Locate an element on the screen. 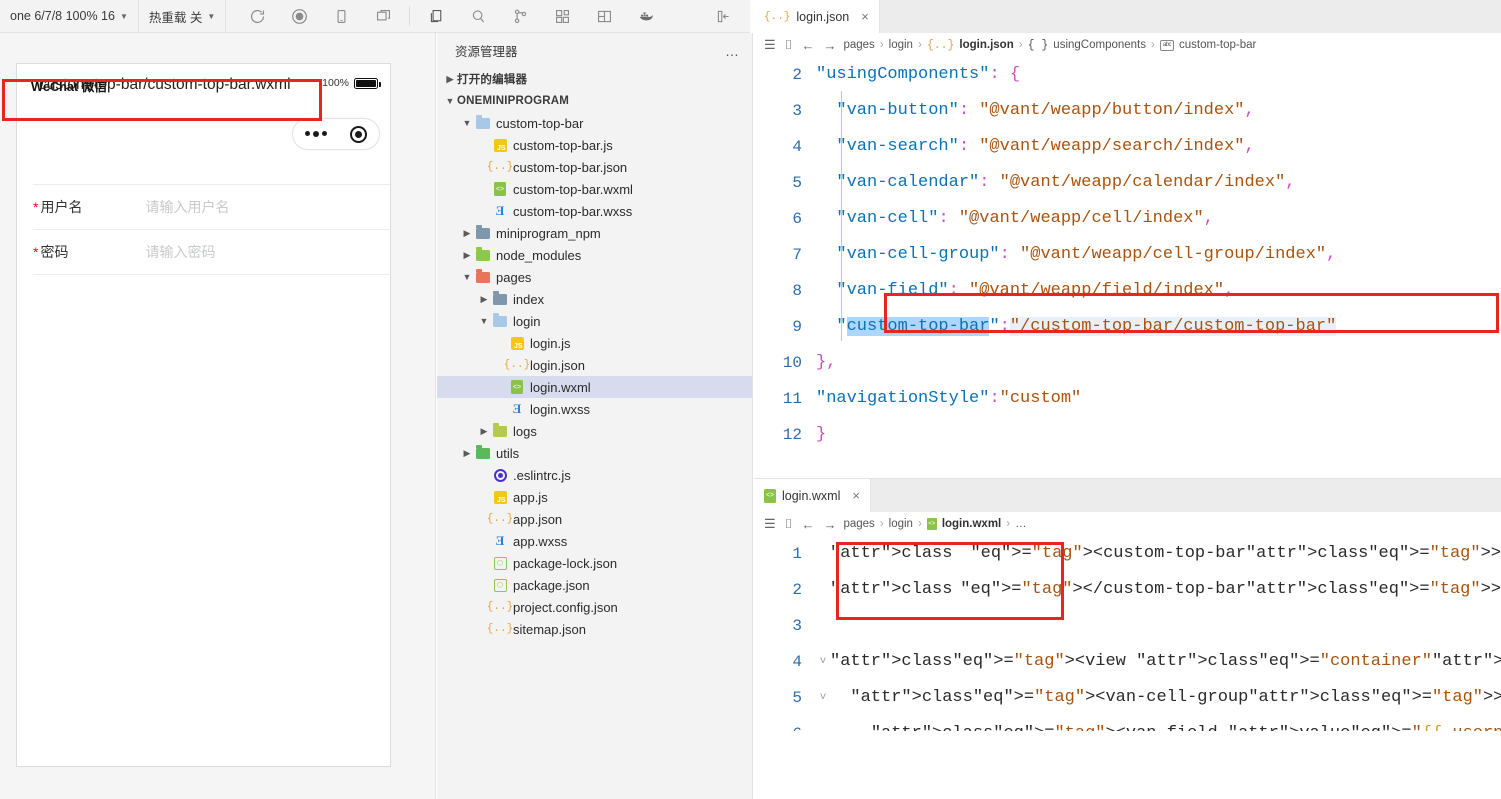 The width and height of the screenshot is (1501, 799). tree-item-node_modules: ▶ node_modules is located at coordinates (594, 255).